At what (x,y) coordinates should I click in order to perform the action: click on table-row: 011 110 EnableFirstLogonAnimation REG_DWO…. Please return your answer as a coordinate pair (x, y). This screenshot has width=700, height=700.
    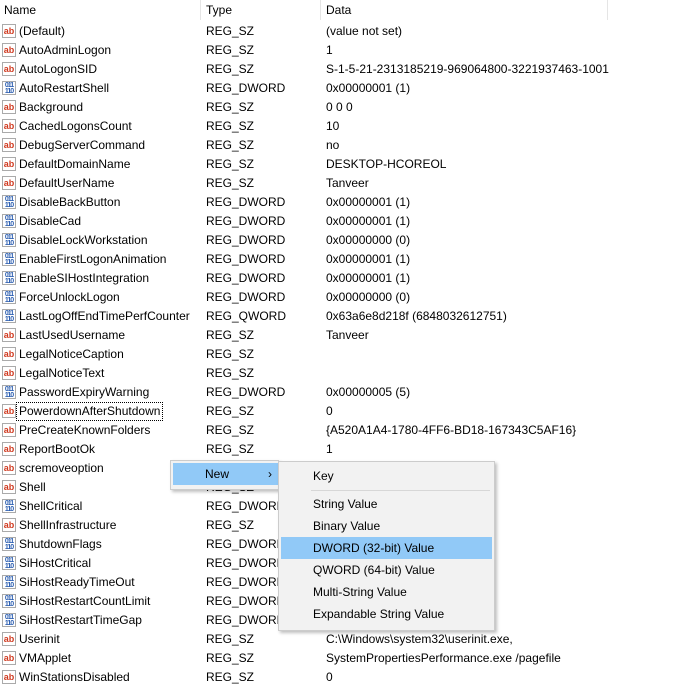
    Looking at the image, I should click on (350, 259).